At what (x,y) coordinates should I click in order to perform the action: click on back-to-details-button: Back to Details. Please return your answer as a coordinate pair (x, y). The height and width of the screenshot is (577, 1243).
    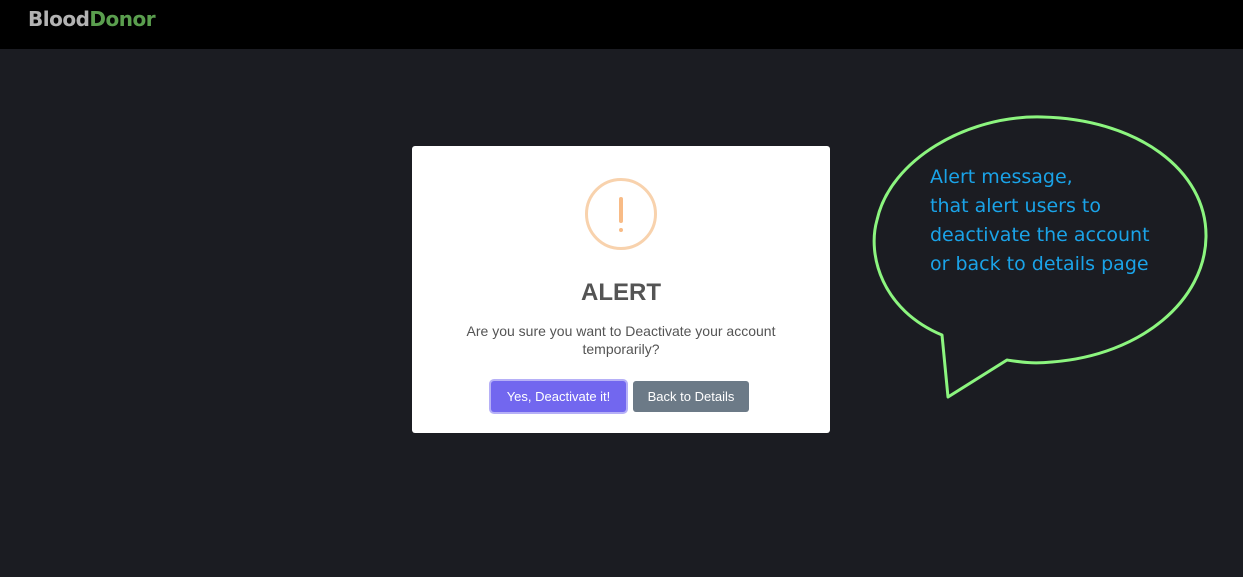
    Looking at the image, I should click on (691, 396).